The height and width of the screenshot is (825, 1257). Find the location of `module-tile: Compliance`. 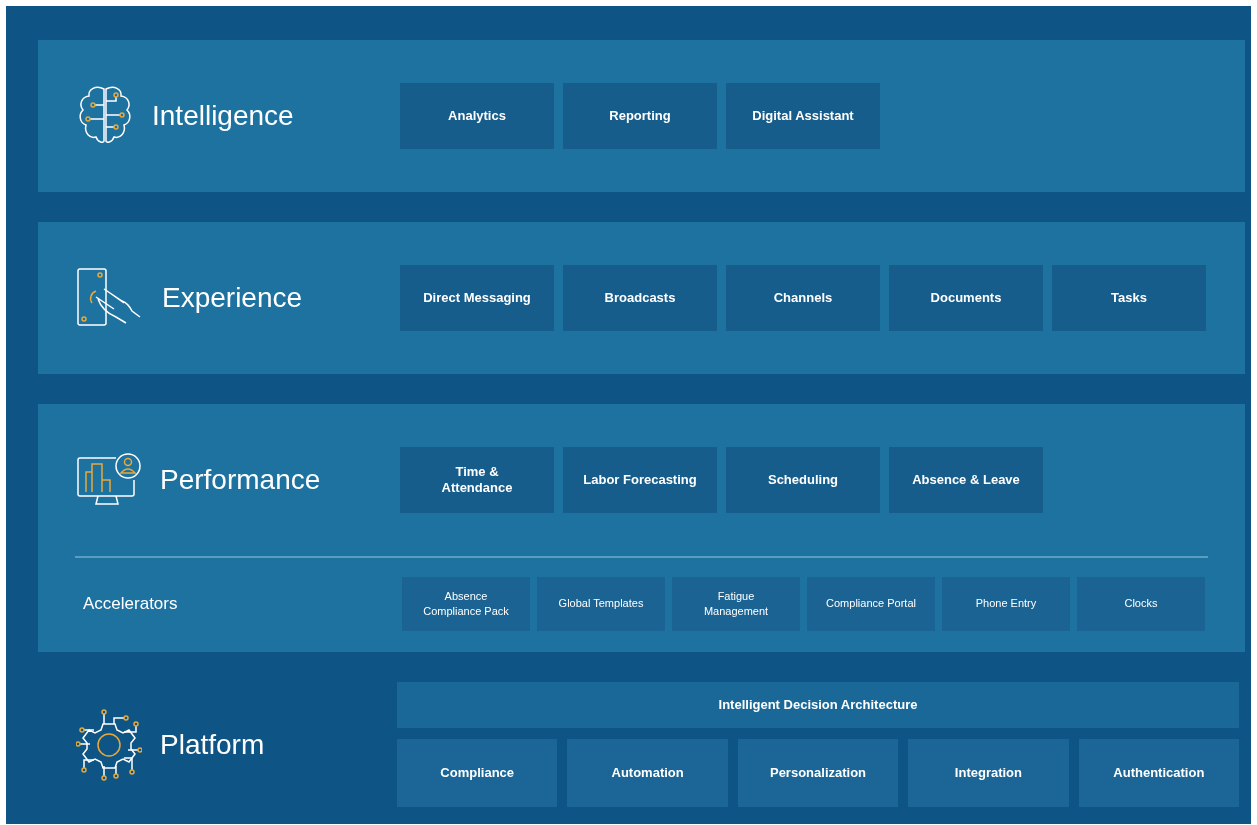

module-tile: Compliance is located at coordinates (477, 773).